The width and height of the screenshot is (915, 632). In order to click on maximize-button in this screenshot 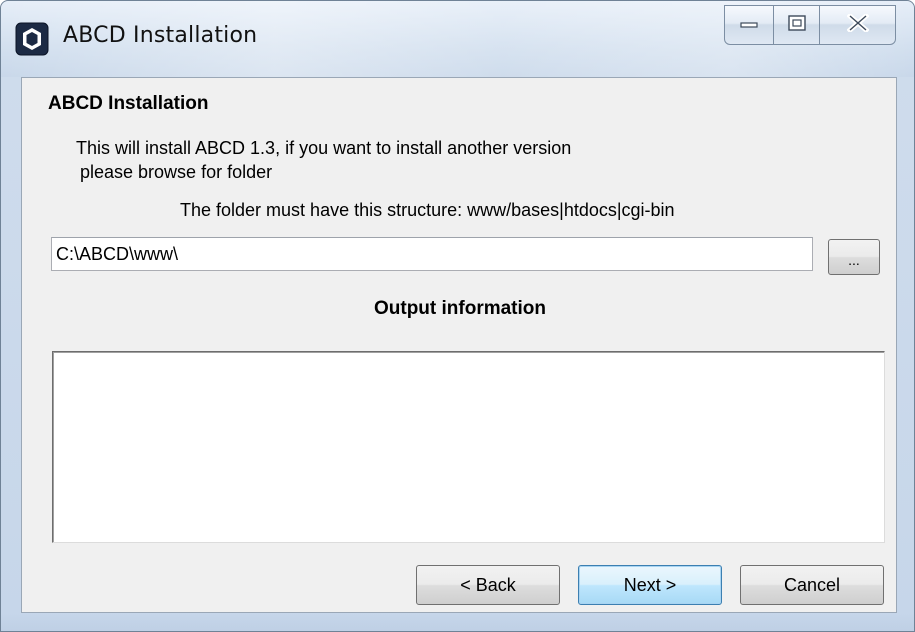, I will do `click(797, 25)`.